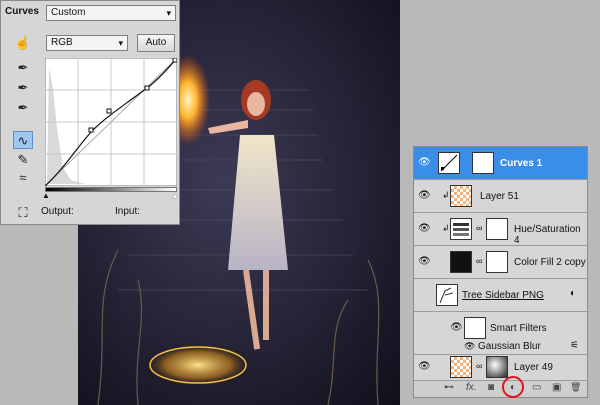 The height and width of the screenshot is (405, 600). What do you see at coordinates (521, 163) in the screenshot?
I see `layer-name: Curves 1` at bounding box center [521, 163].